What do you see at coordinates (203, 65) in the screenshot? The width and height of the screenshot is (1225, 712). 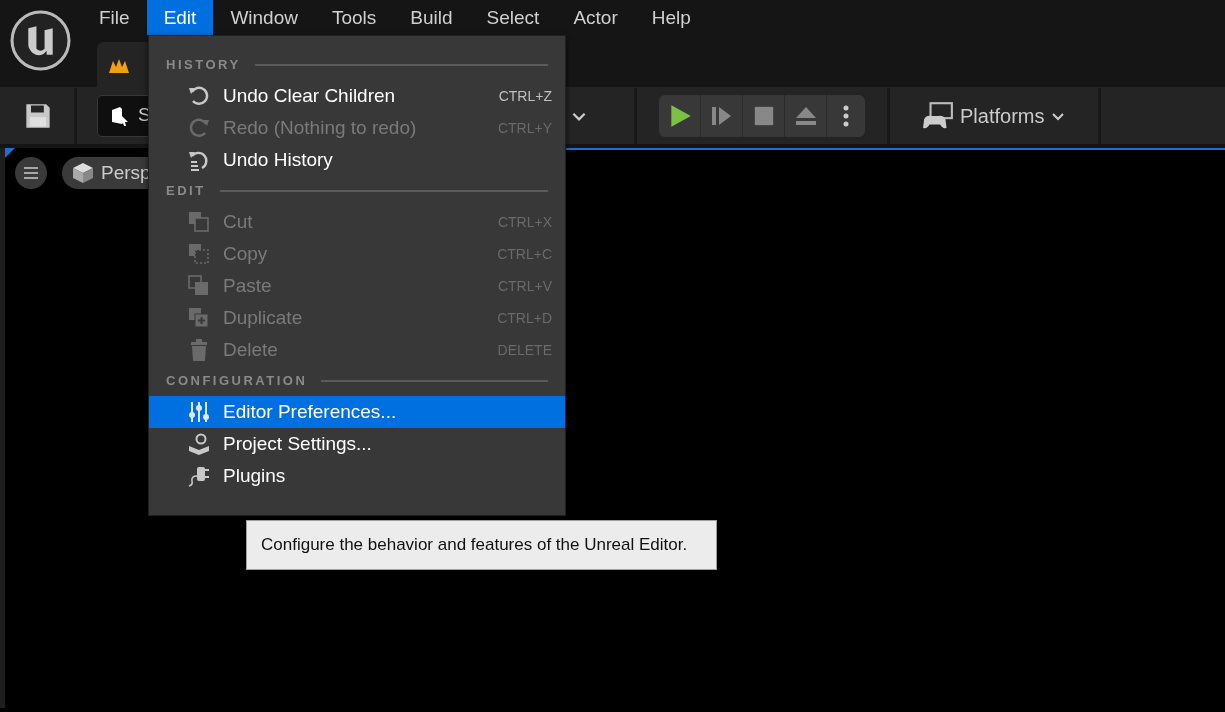 I see `section-heading: HISTORY` at bounding box center [203, 65].